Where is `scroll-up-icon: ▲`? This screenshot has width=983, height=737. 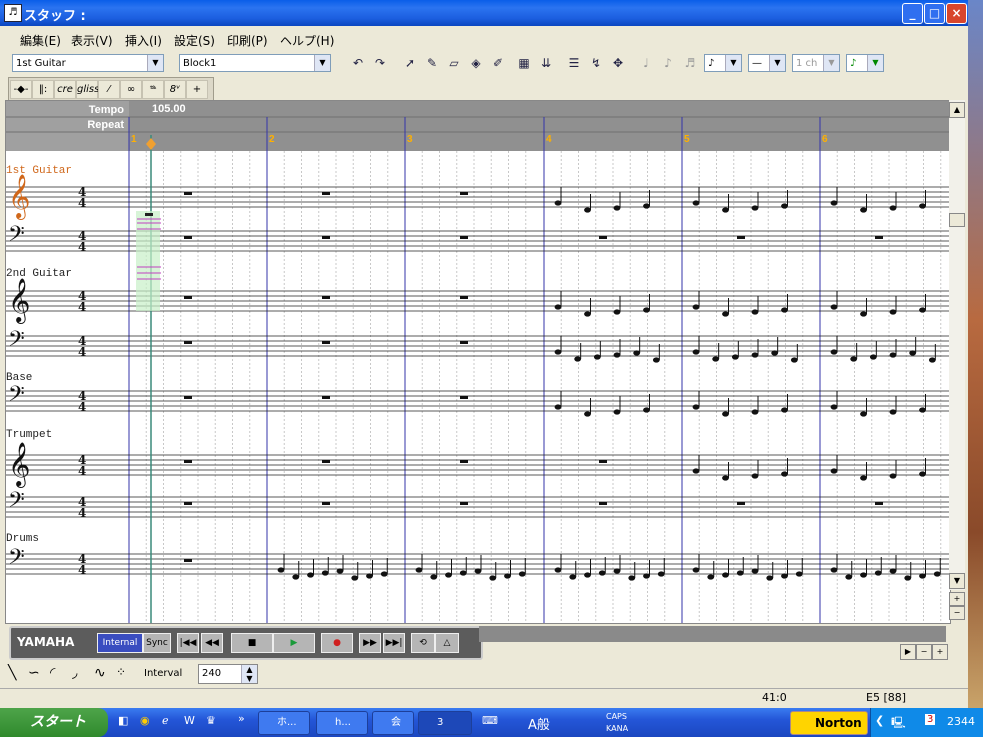 scroll-up-icon: ▲ is located at coordinates (957, 110).